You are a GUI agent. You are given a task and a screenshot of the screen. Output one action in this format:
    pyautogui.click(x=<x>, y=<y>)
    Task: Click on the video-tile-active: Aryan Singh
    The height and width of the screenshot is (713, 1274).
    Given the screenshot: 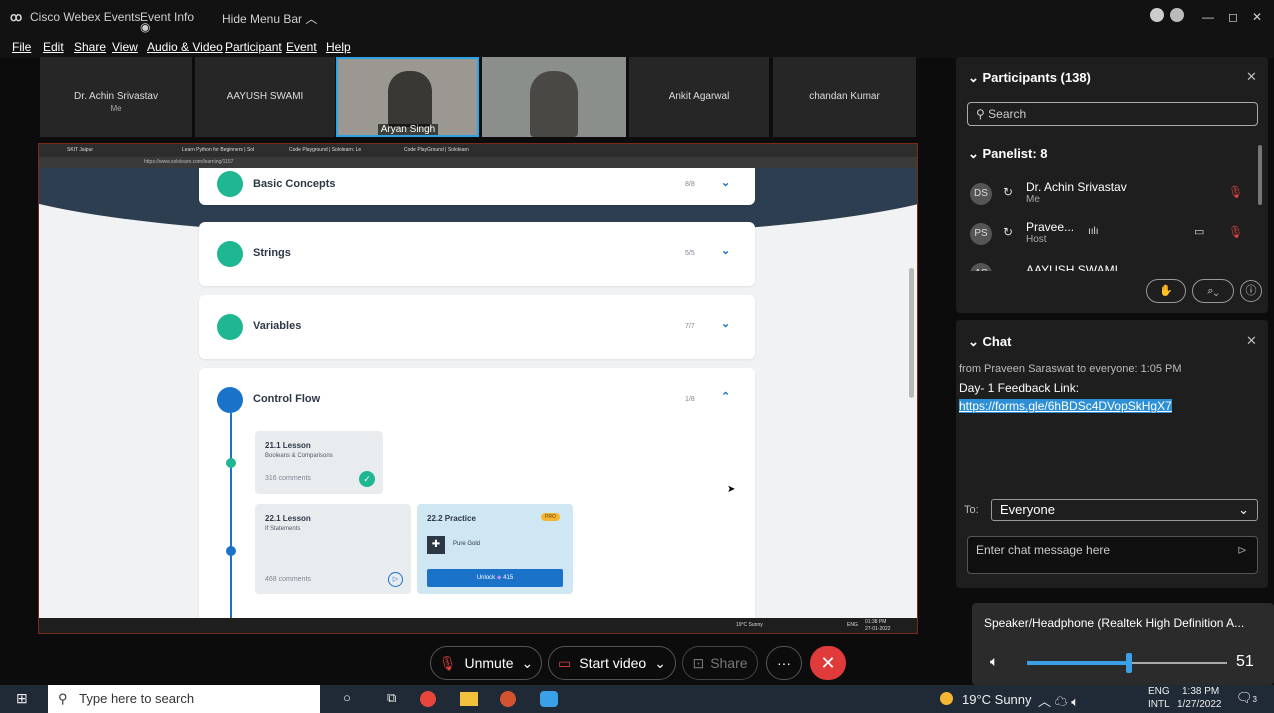 What is the action you would take?
    pyautogui.click(x=407, y=97)
    